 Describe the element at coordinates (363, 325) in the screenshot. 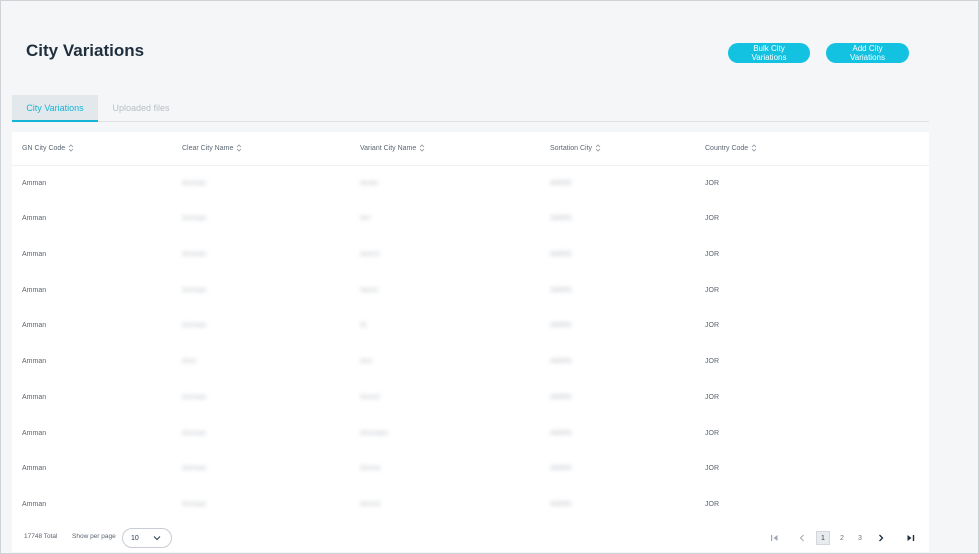

I see `cell-variant-city-name: Al` at that location.